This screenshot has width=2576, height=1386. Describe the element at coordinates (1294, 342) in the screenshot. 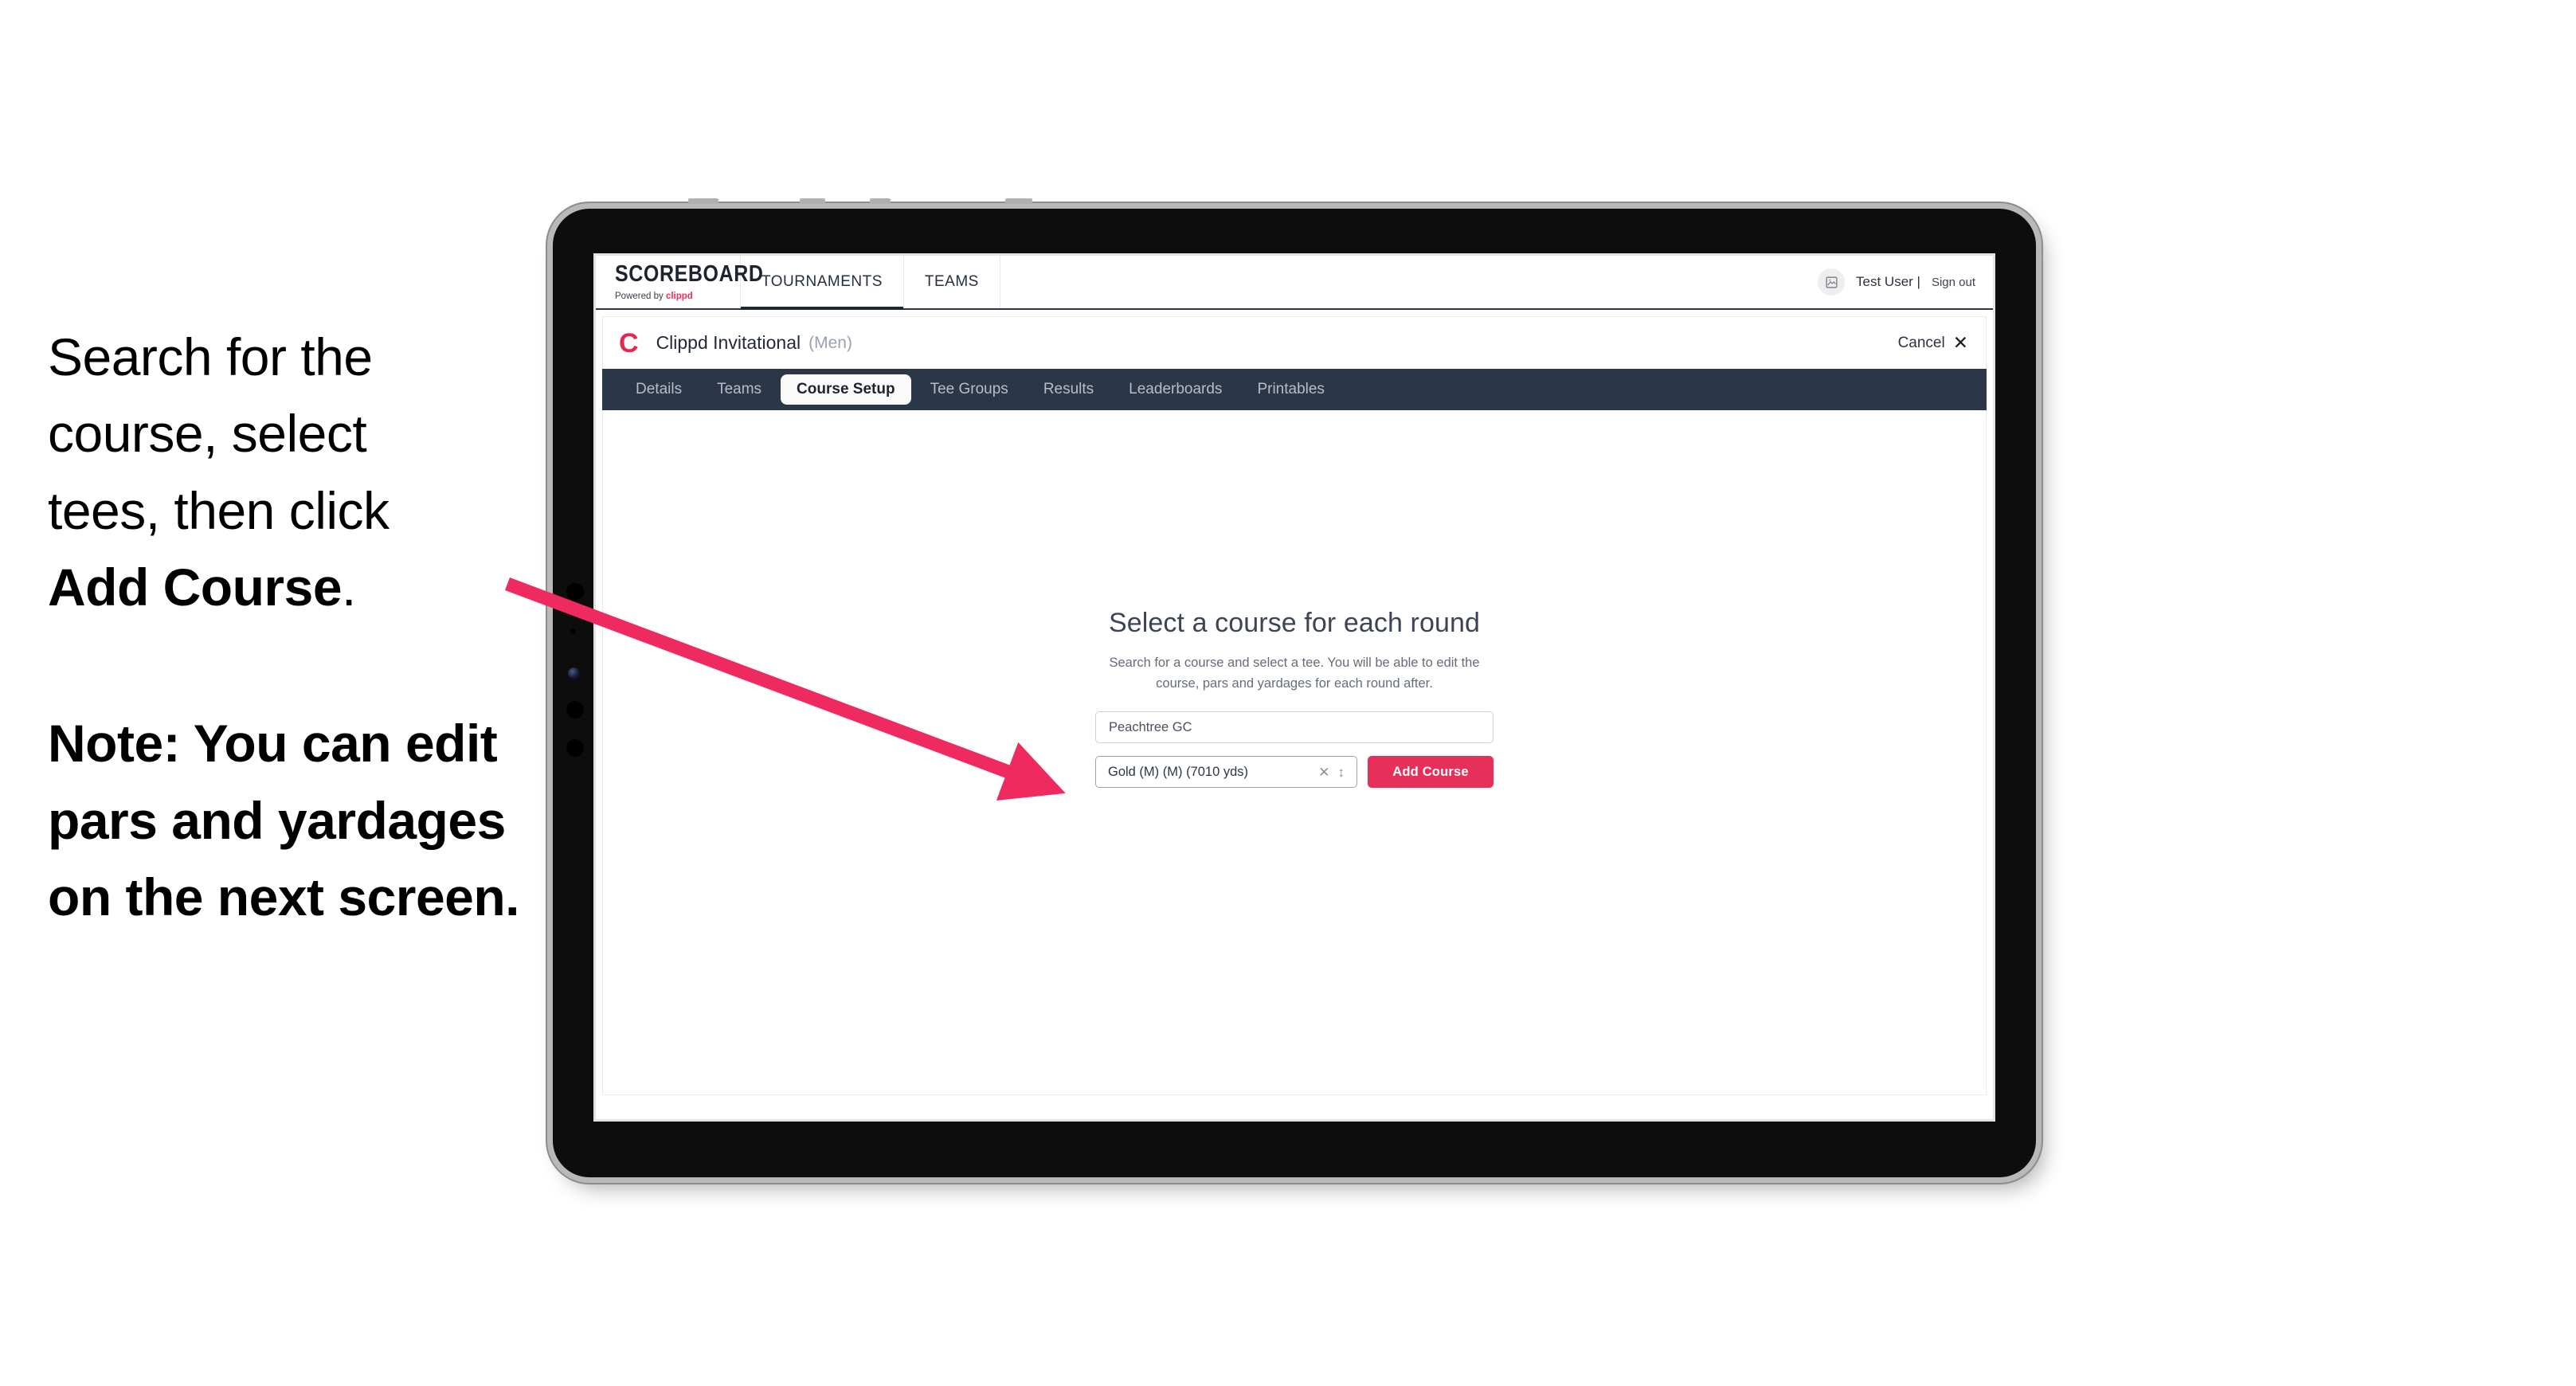

I see `tournament-header: C Clippd Invitational (Men) Cancel ✕` at that location.